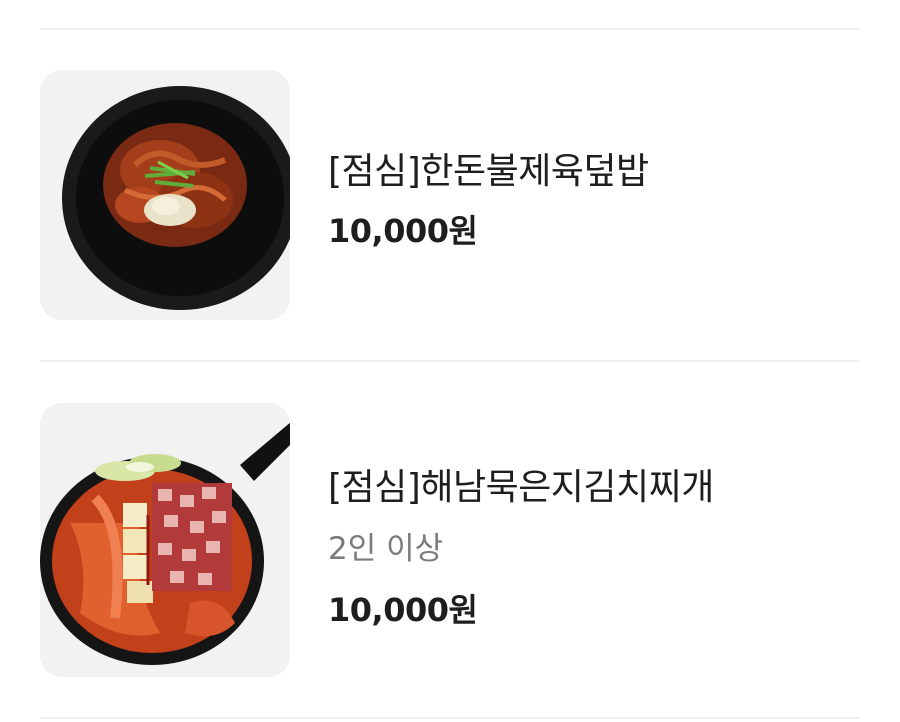  I want to click on menu-item-name: [점심]한돈불제육덮밥, so click(488, 171).